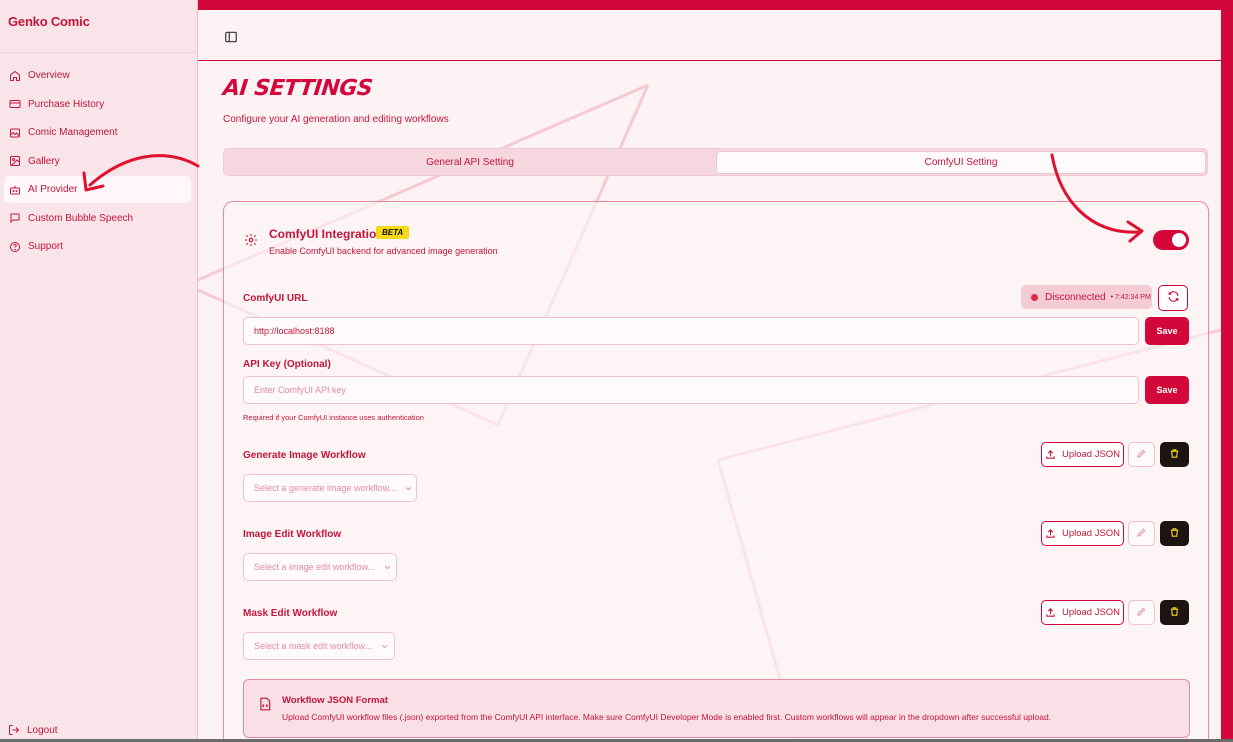  What do you see at coordinates (691, 390) in the screenshot?
I see `api-key-input: Enter ComfyUI API key` at bounding box center [691, 390].